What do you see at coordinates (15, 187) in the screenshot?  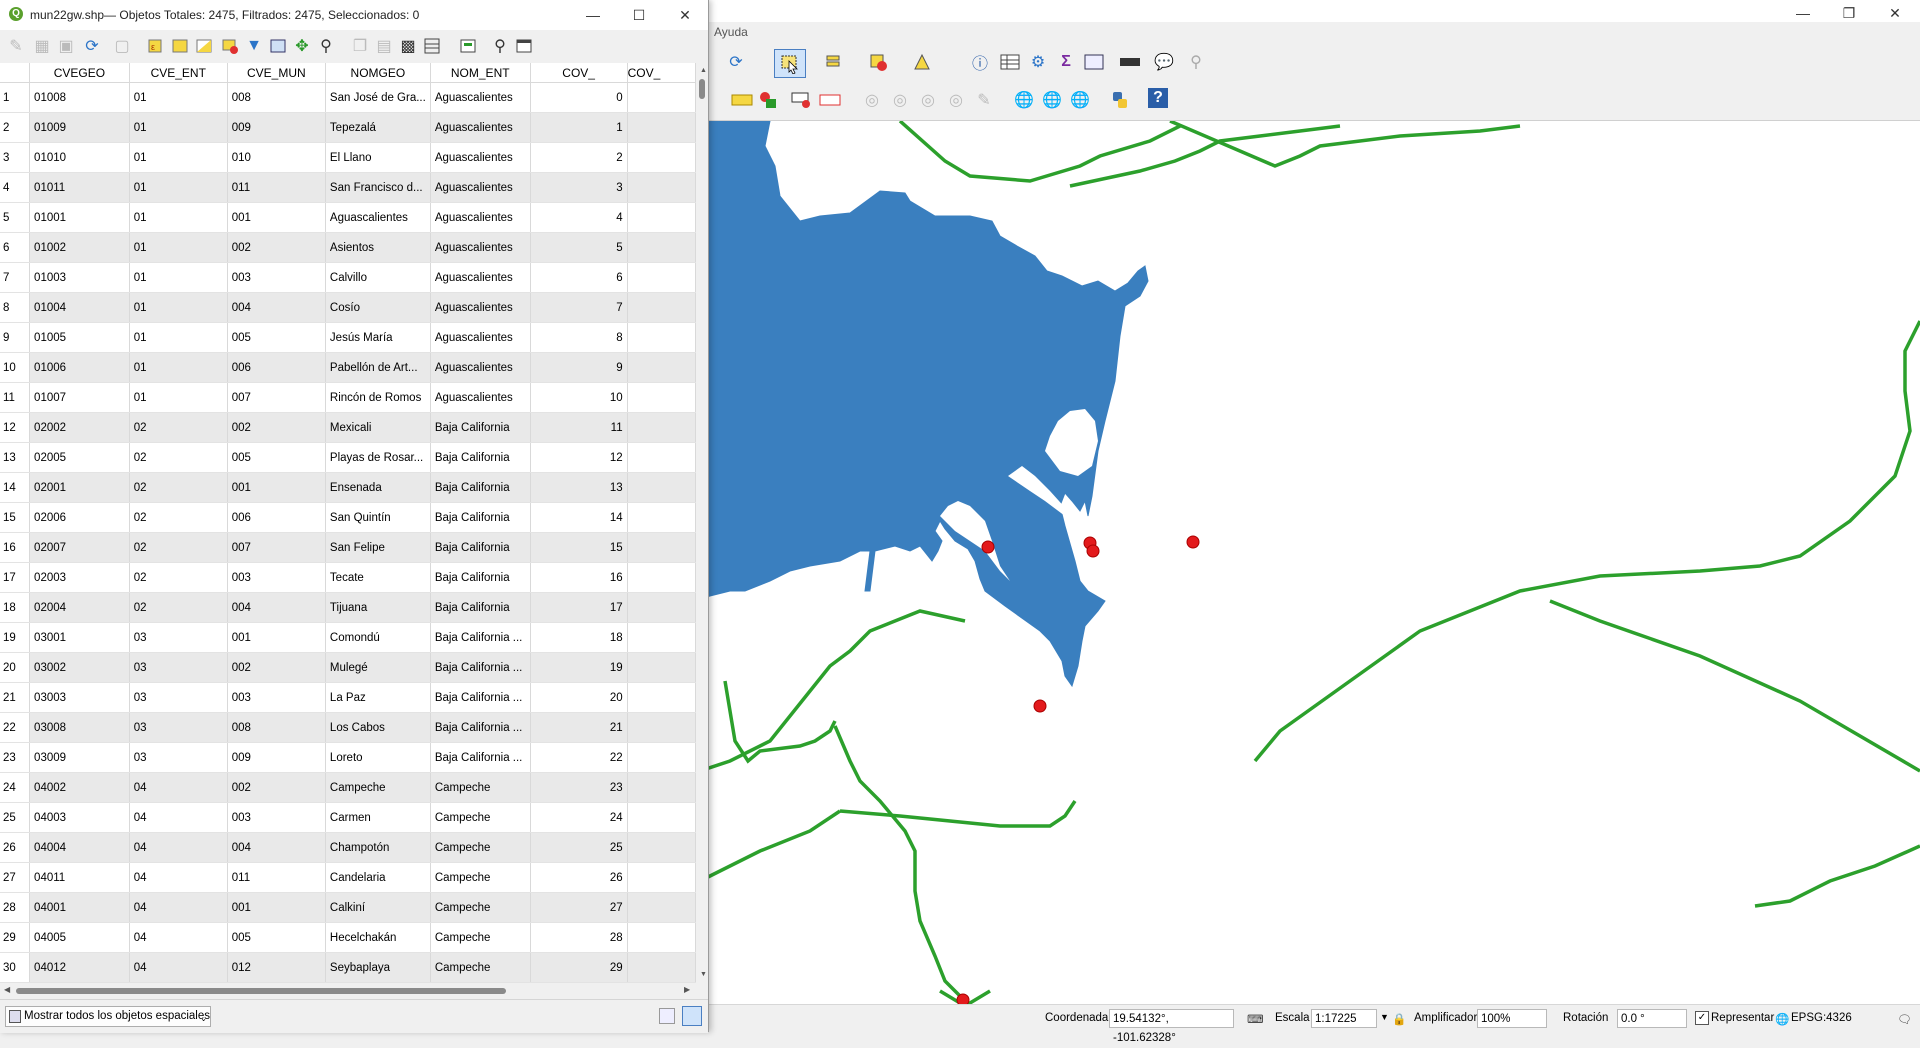 I see `row-number: 4` at bounding box center [15, 187].